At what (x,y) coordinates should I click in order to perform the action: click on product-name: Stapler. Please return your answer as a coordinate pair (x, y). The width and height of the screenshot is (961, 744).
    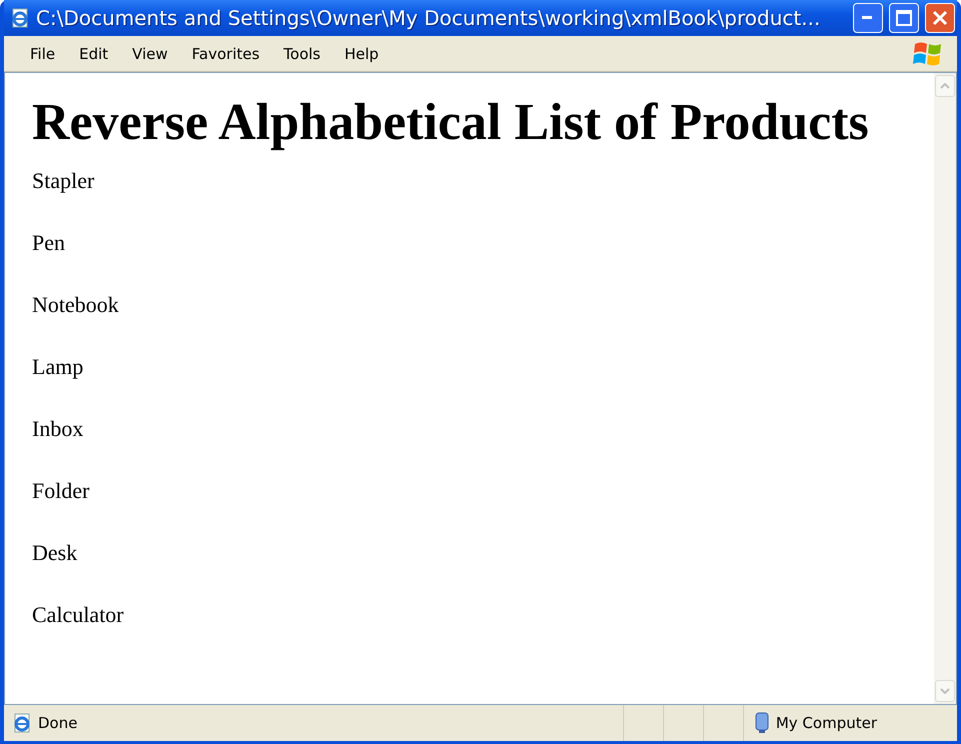
    Looking at the image, I should click on (64, 181).